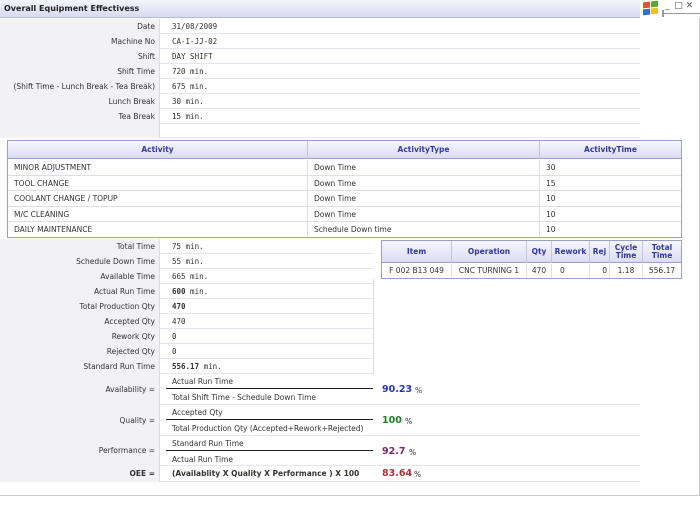 This screenshot has width=700, height=525. I want to click on production-panel, so click(506, 327).